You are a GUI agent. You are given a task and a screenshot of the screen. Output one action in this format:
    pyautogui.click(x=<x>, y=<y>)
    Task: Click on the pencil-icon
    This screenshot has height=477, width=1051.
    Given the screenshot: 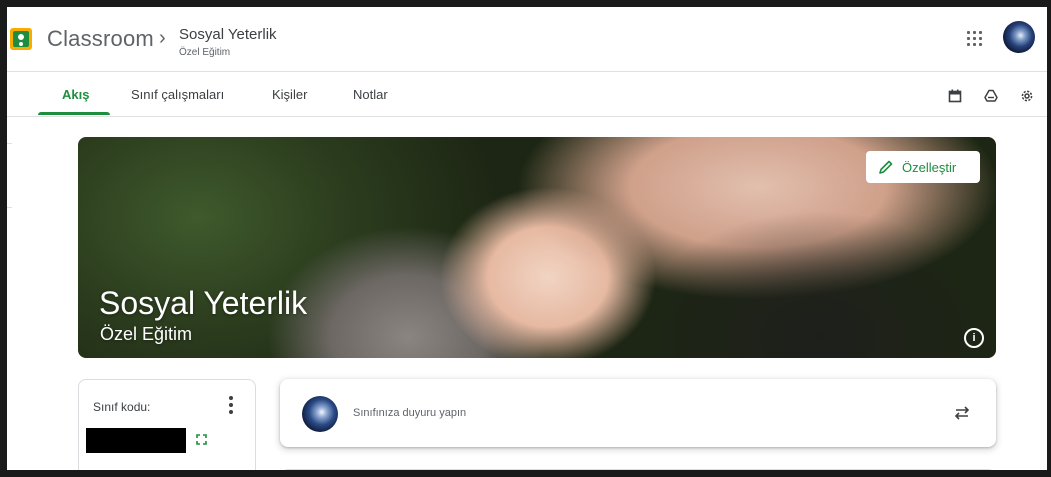 What is the action you would take?
    pyautogui.click(x=886, y=167)
    